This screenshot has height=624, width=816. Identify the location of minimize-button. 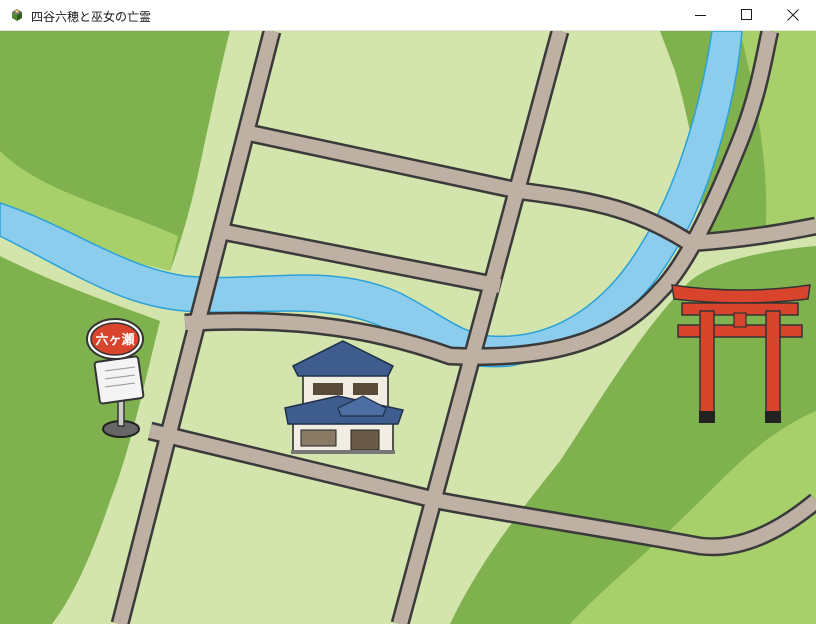
(701, 15).